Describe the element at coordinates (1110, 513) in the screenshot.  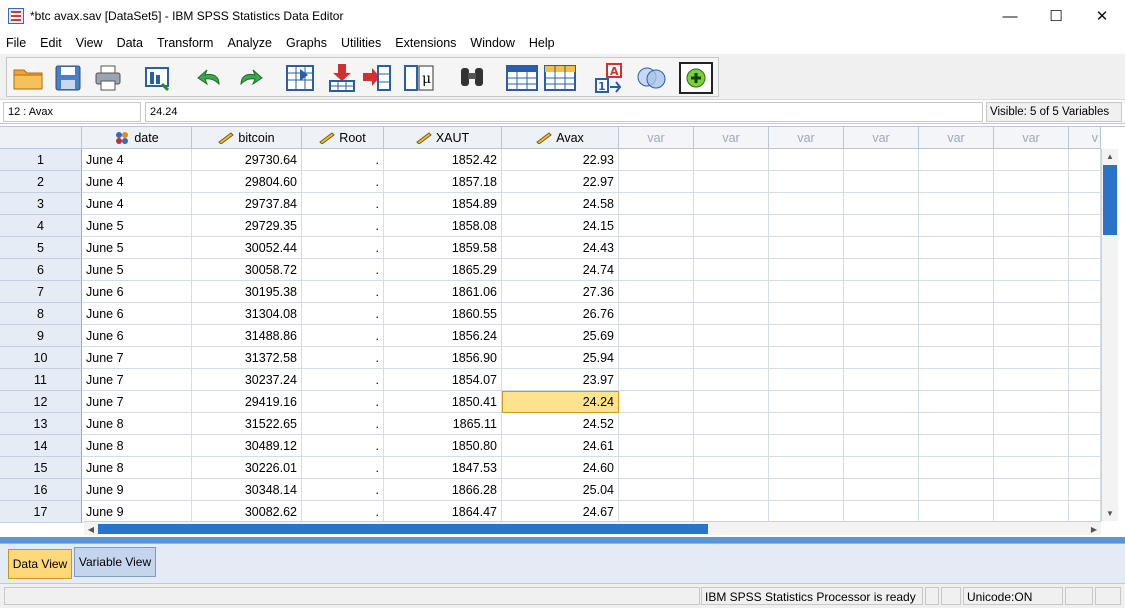
I see `scroll-down-icon: ▼` at that location.